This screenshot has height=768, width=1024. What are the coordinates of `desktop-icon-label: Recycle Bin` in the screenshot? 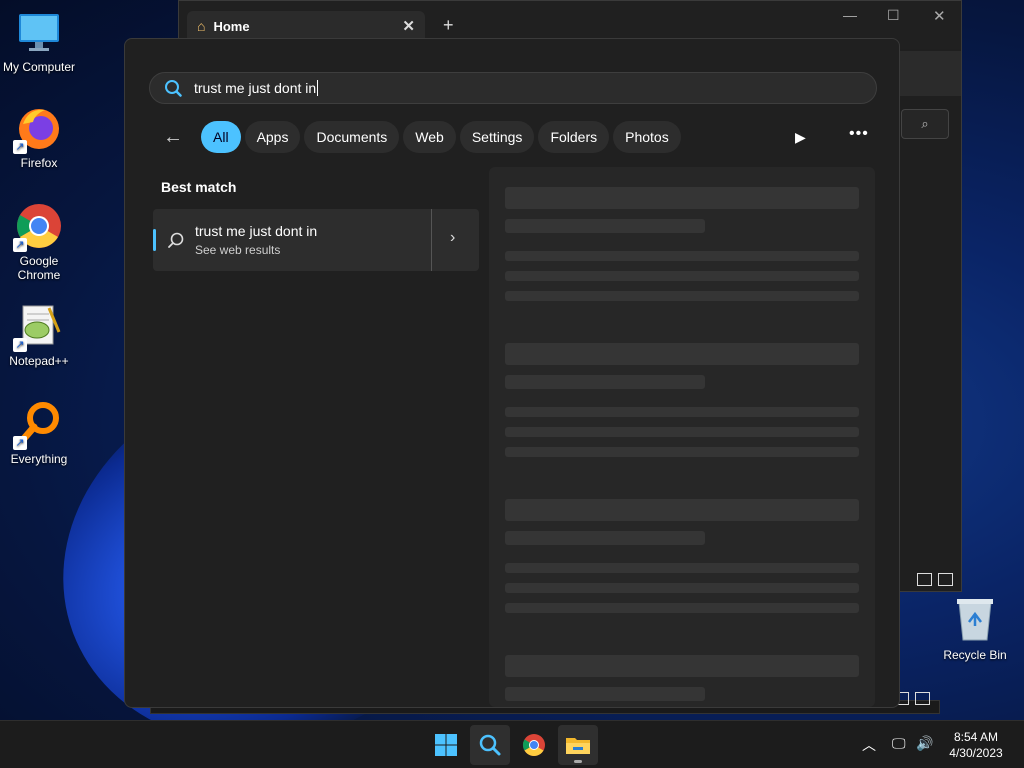 It's located at (975, 655).